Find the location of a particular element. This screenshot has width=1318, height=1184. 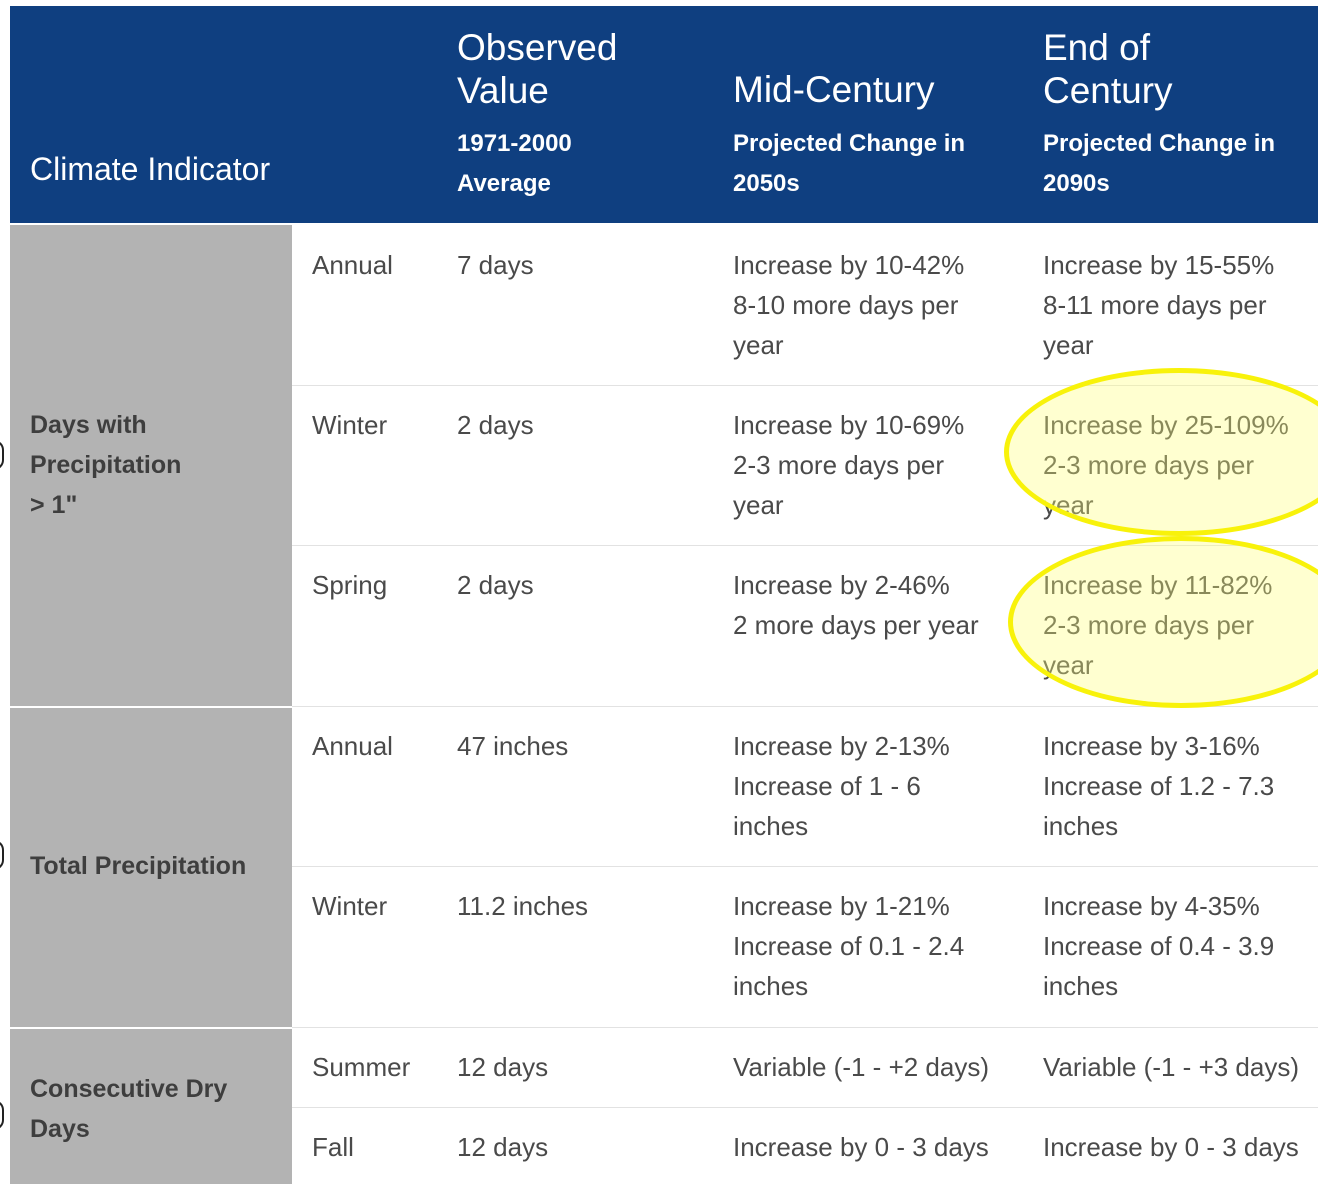

mid-century-cell: Increase by 0 - 3 days is located at coordinates (861, 1147).